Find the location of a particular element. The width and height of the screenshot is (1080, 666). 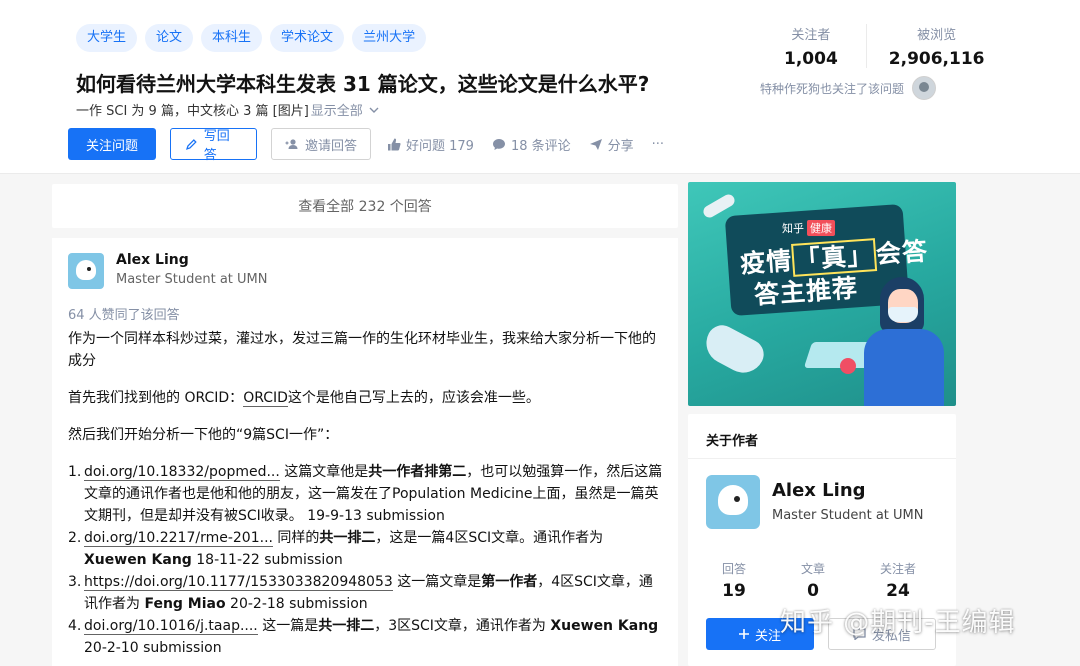

more-actions-button: ··· is located at coordinates (658, 144).